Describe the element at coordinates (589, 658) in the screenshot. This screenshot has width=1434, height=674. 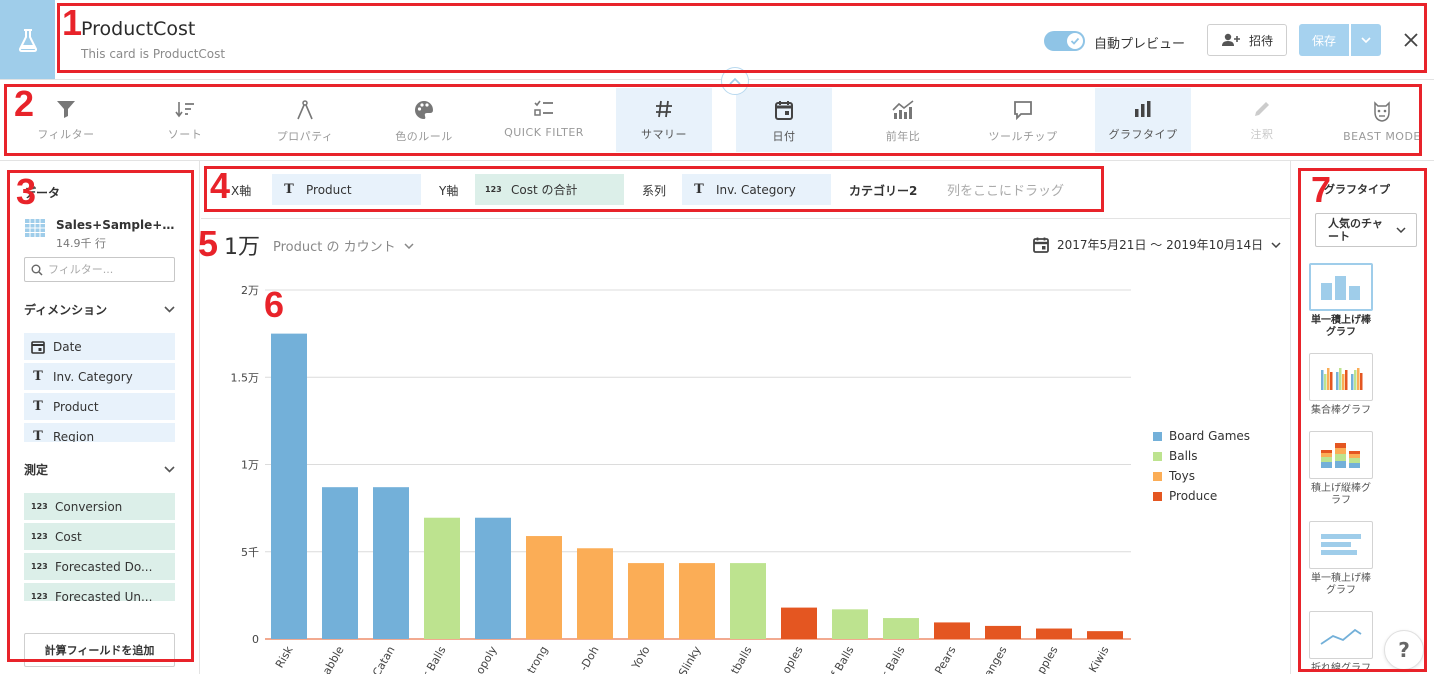
I see `x-tick-label: -Doh` at that location.